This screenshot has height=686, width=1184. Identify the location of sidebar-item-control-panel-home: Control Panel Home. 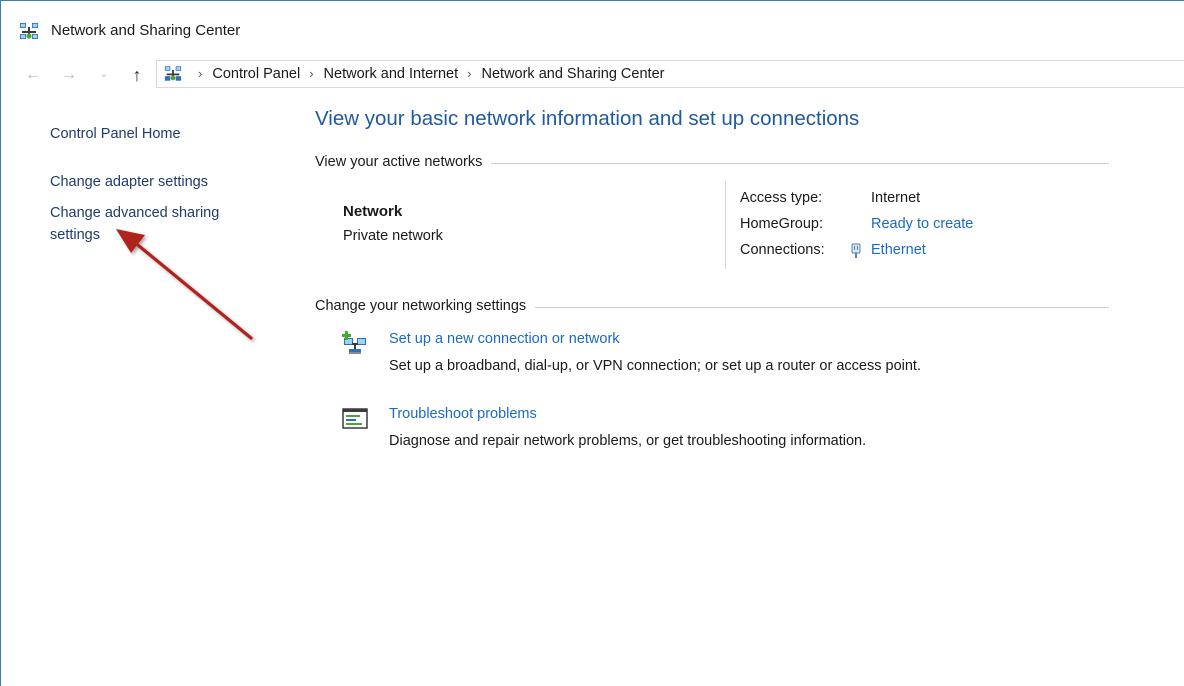
(155, 134).